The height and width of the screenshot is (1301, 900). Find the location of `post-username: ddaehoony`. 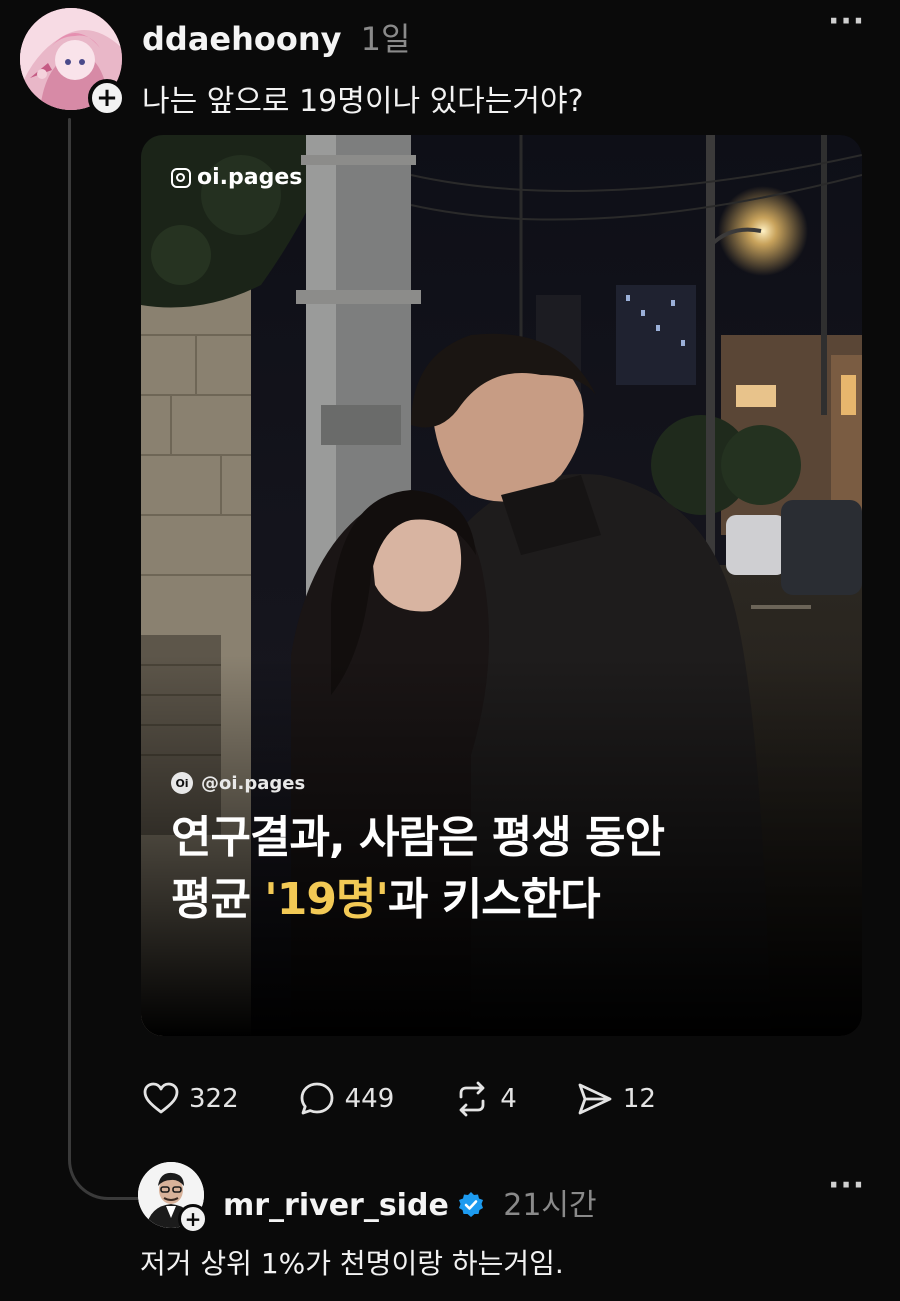

post-username: ddaehoony is located at coordinates (242, 39).